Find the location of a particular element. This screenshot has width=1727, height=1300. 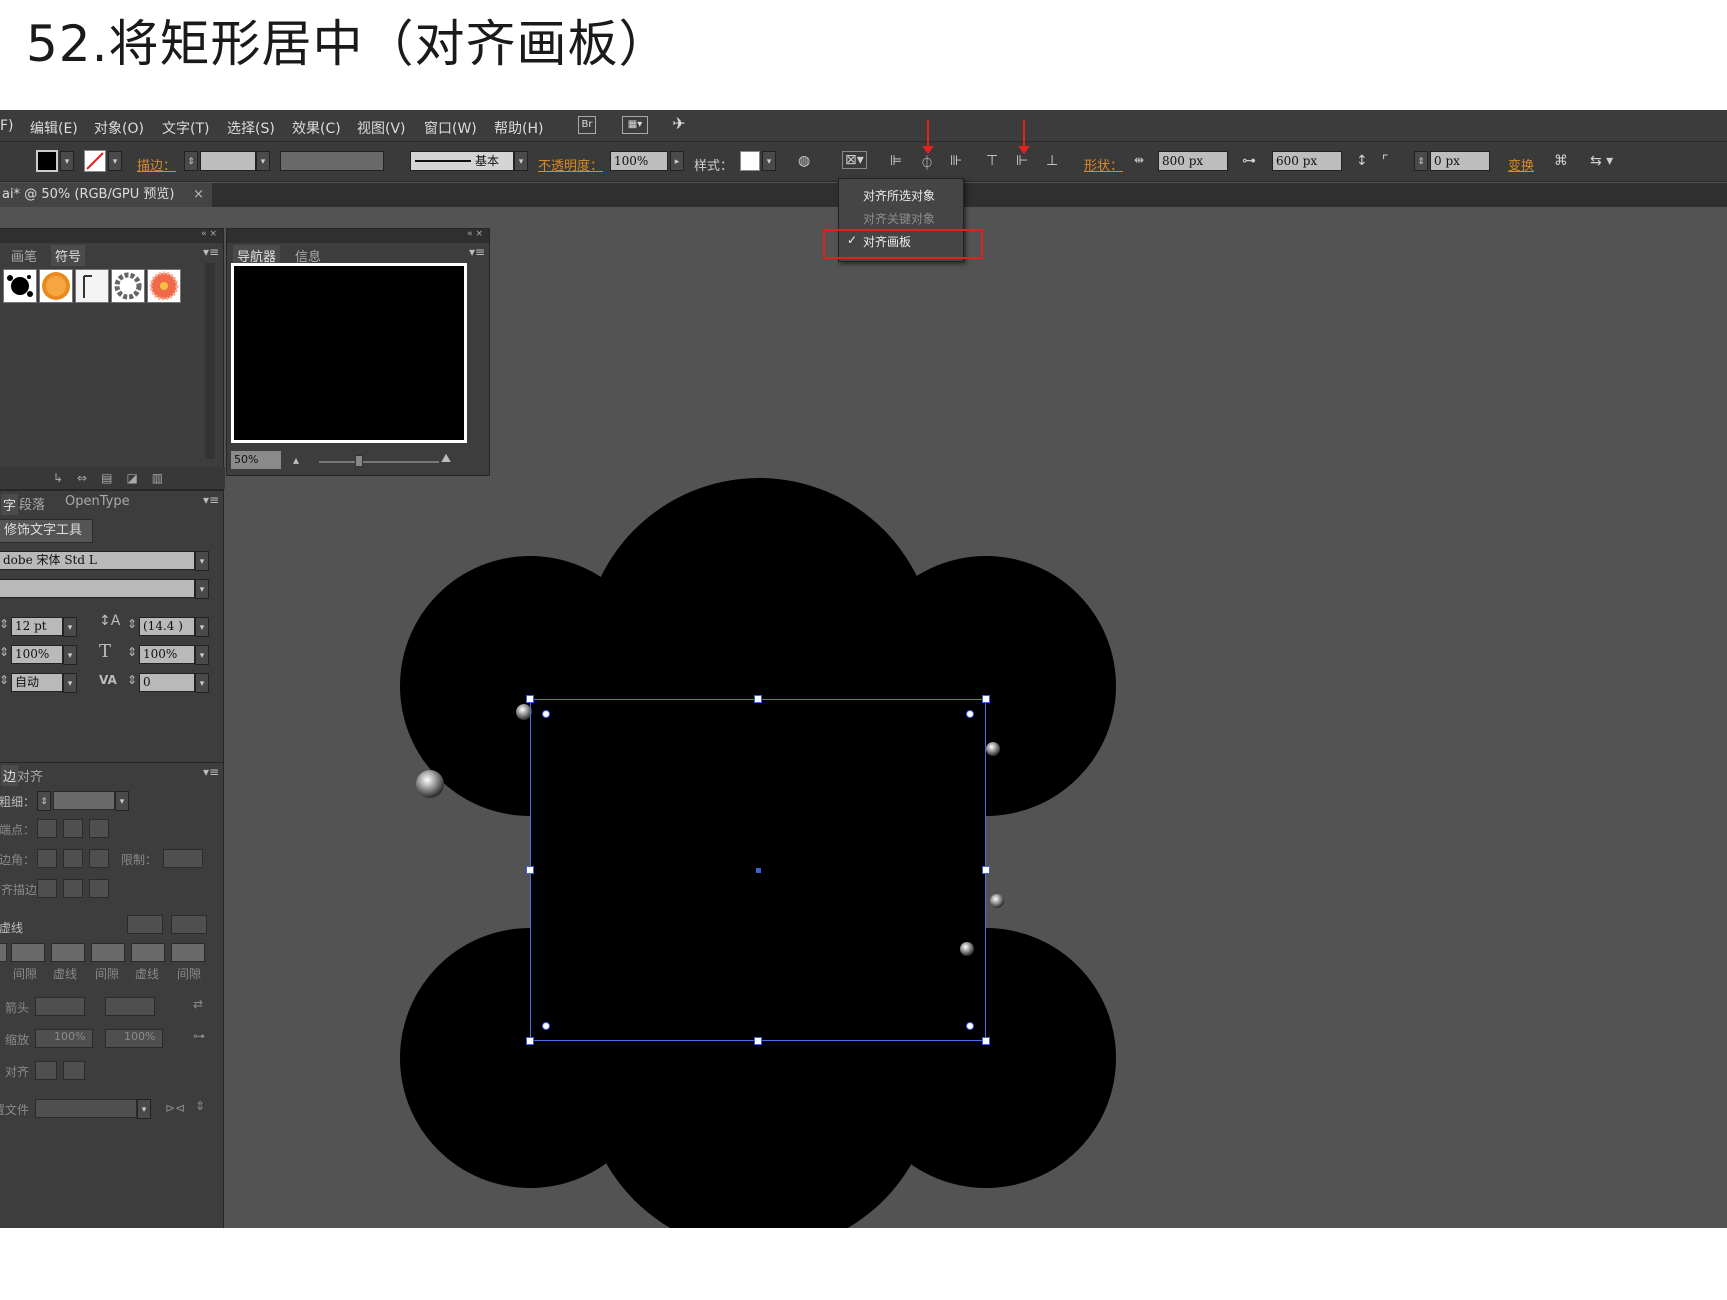

corner-widget-top-right is located at coordinates (970, 714).